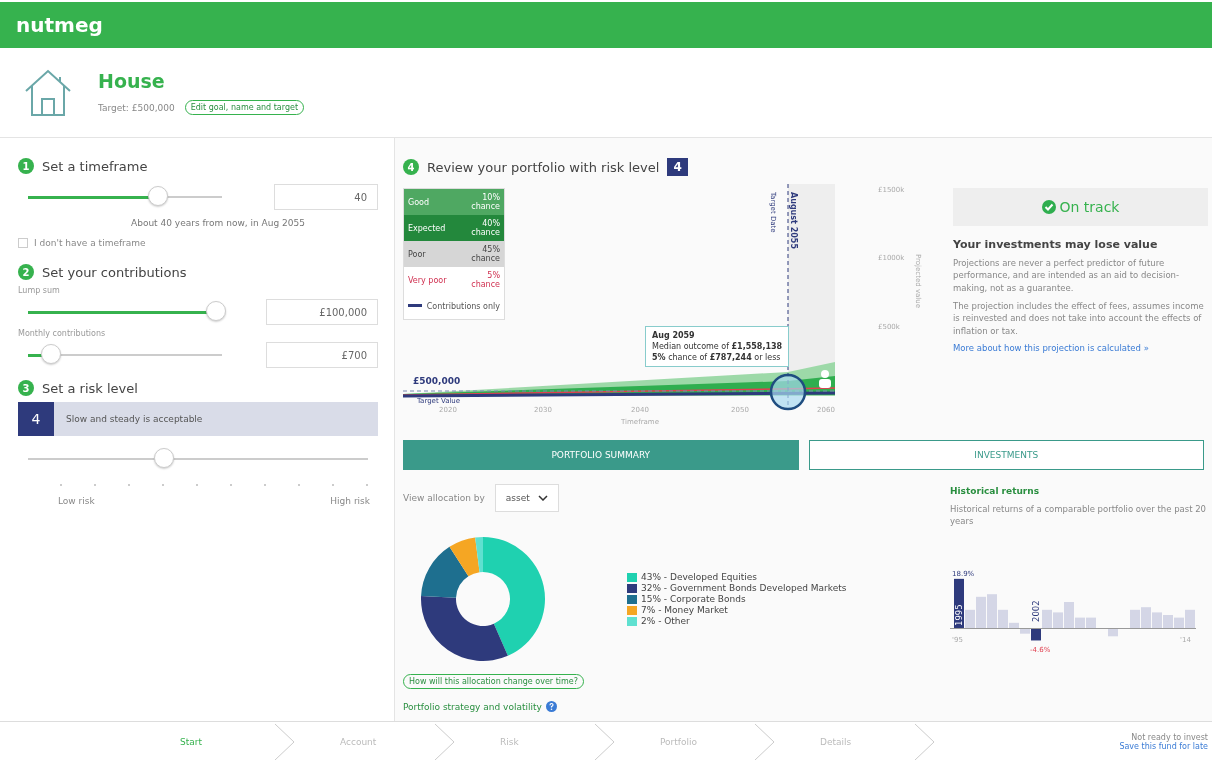 The width and height of the screenshot is (1212, 762). I want to click on step-number: 2, so click(26, 272).